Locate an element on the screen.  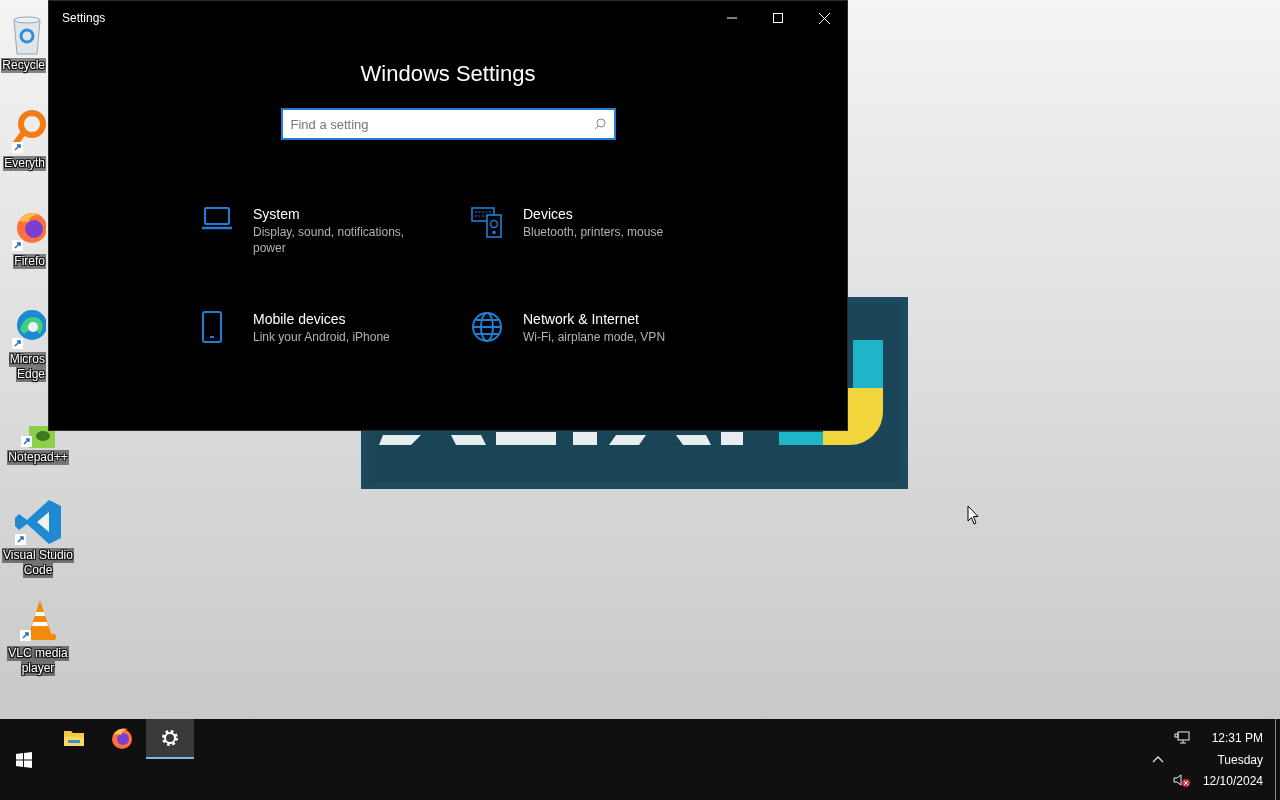
icon-label: Firefo is located at coordinates (29, 261).